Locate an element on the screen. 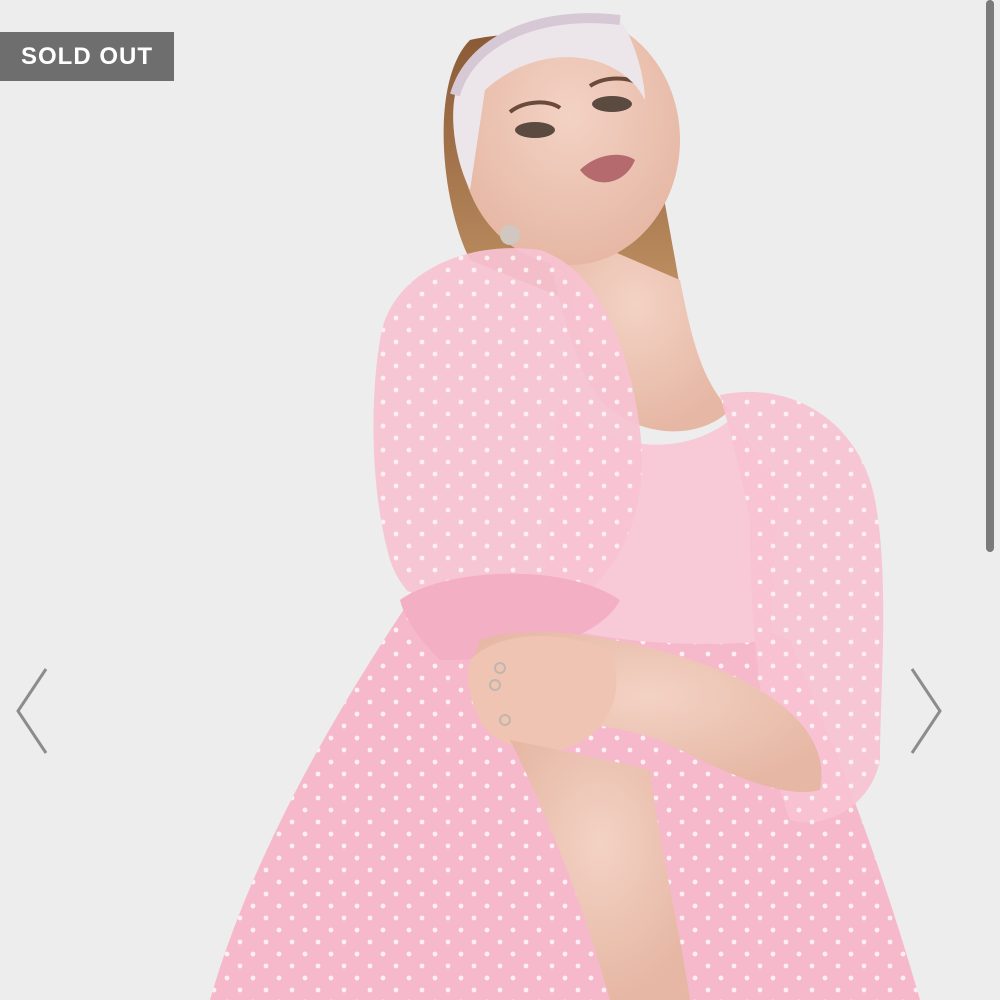 This screenshot has height=1000, width=1000. previous-image-button is located at coordinates (32, 711).